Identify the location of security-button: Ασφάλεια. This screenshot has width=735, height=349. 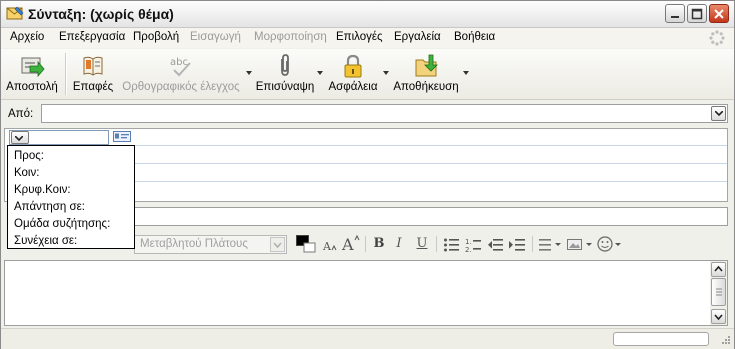
(353, 73).